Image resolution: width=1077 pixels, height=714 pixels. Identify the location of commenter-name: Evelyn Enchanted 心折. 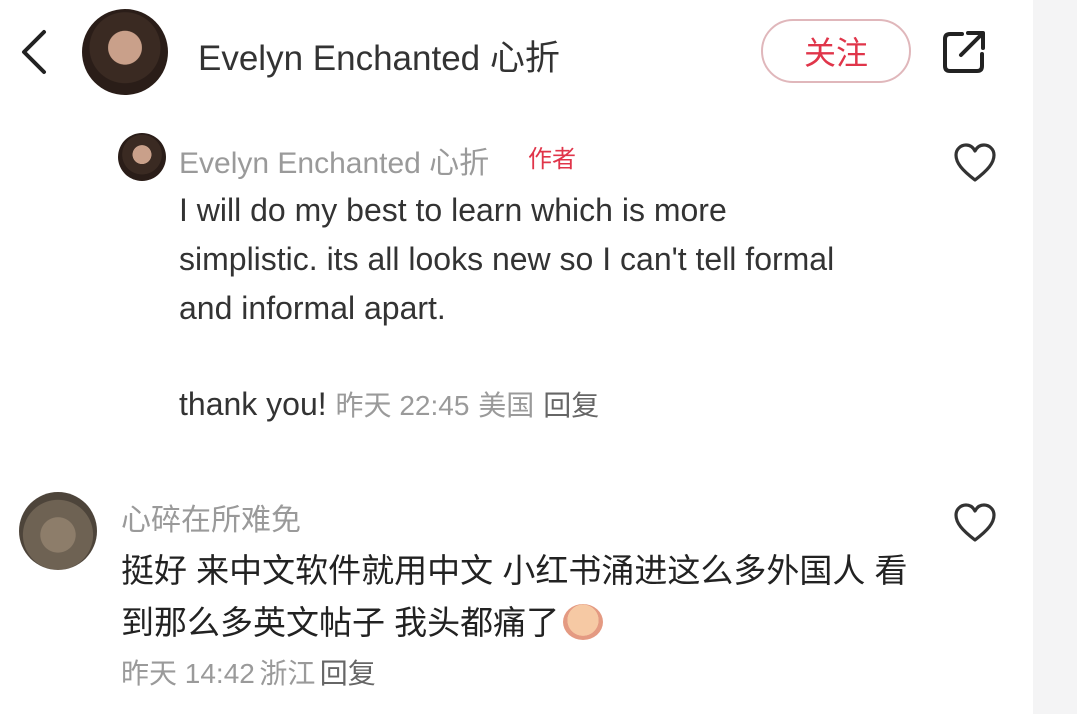
(334, 160).